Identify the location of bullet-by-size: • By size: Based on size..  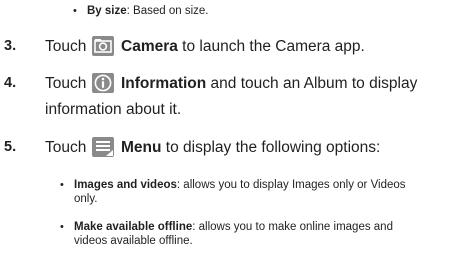
(263, 11).